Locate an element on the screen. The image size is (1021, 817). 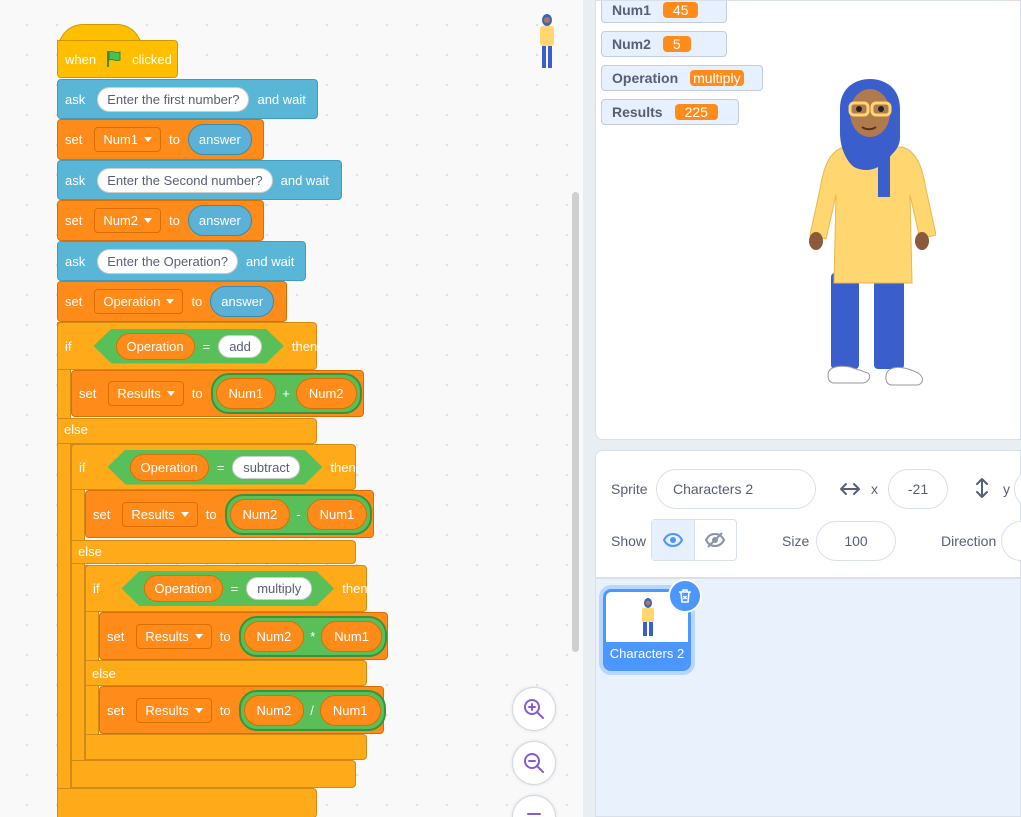
x-position-input: -21 is located at coordinates (918, 489).